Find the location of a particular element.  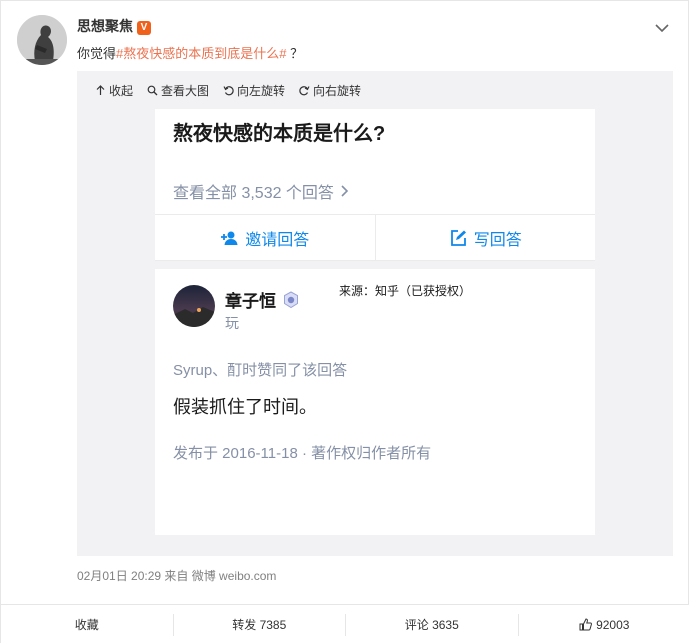

collapse-button: 收起 is located at coordinates (114, 90).